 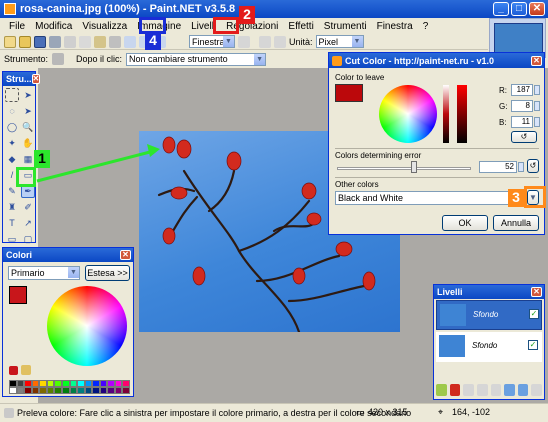 What do you see at coordinates (426, 26) in the screenshot?
I see `menu-help: ?` at bounding box center [426, 26].